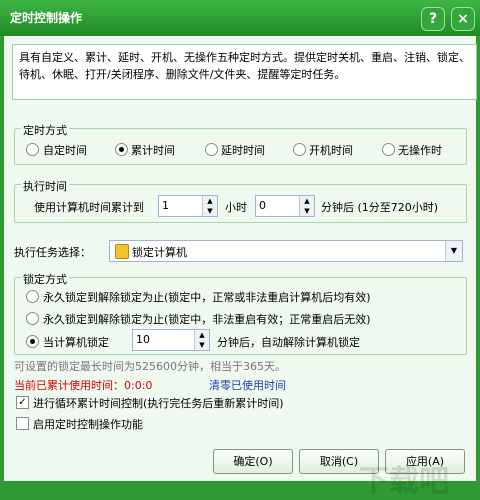 The height and width of the screenshot is (500, 480). I want to click on chevron-down-icon: ▼, so click(453, 251).